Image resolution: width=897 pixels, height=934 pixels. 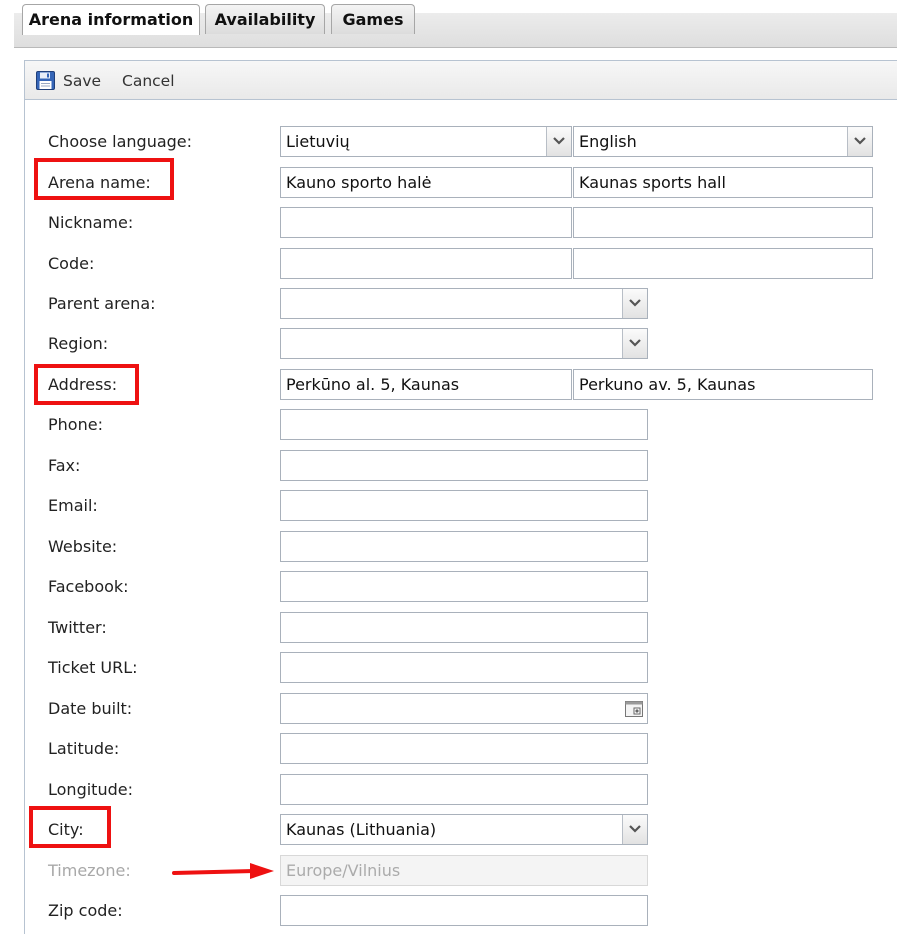 I want to click on region-select, so click(x=464, y=343).